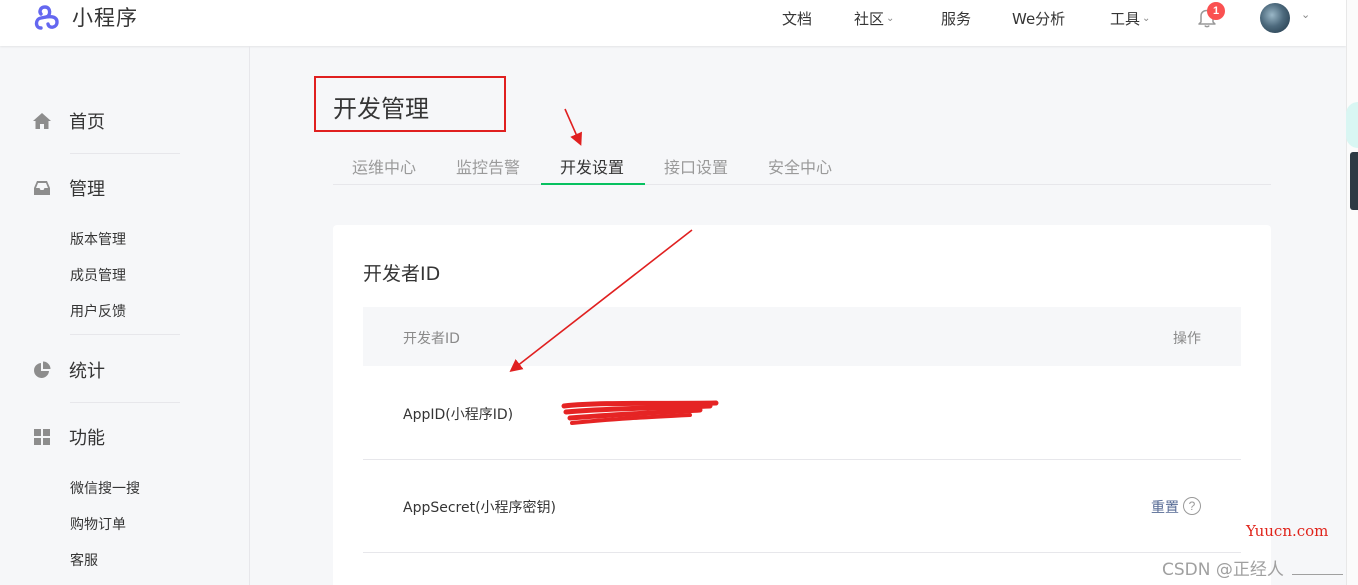  Describe the element at coordinates (1223, 570) in the screenshot. I see `watermark-author: CSDN @正经人` at that location.